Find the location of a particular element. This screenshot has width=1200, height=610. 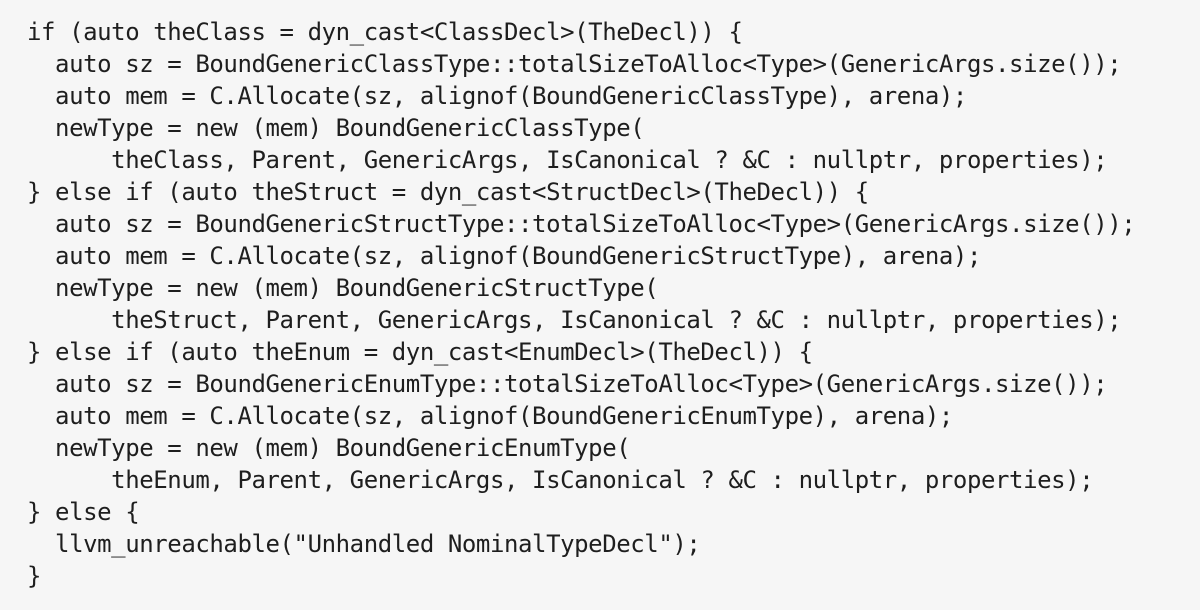

code-line: } is located at coordinates (34, 576).